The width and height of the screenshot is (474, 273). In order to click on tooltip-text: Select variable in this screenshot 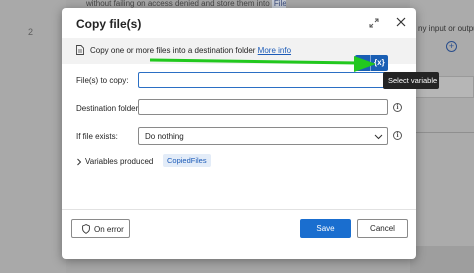, I will do `click(413, 80)`.